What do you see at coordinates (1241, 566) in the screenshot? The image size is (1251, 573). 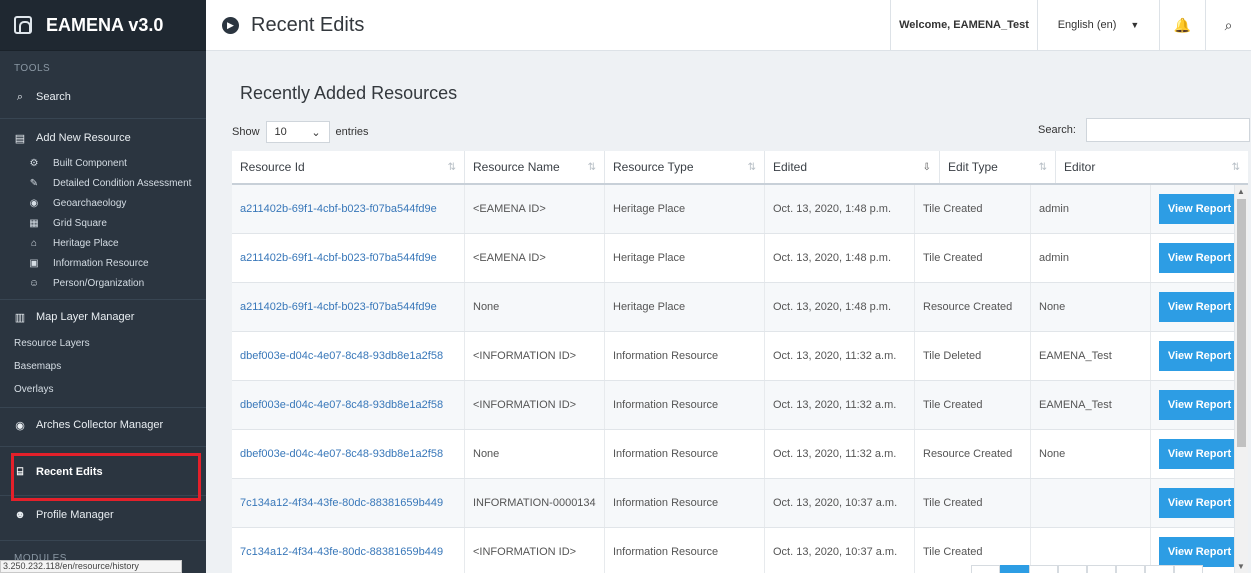 I see `scroll-down-icon: ▼` at bounding box center [1241, 566].